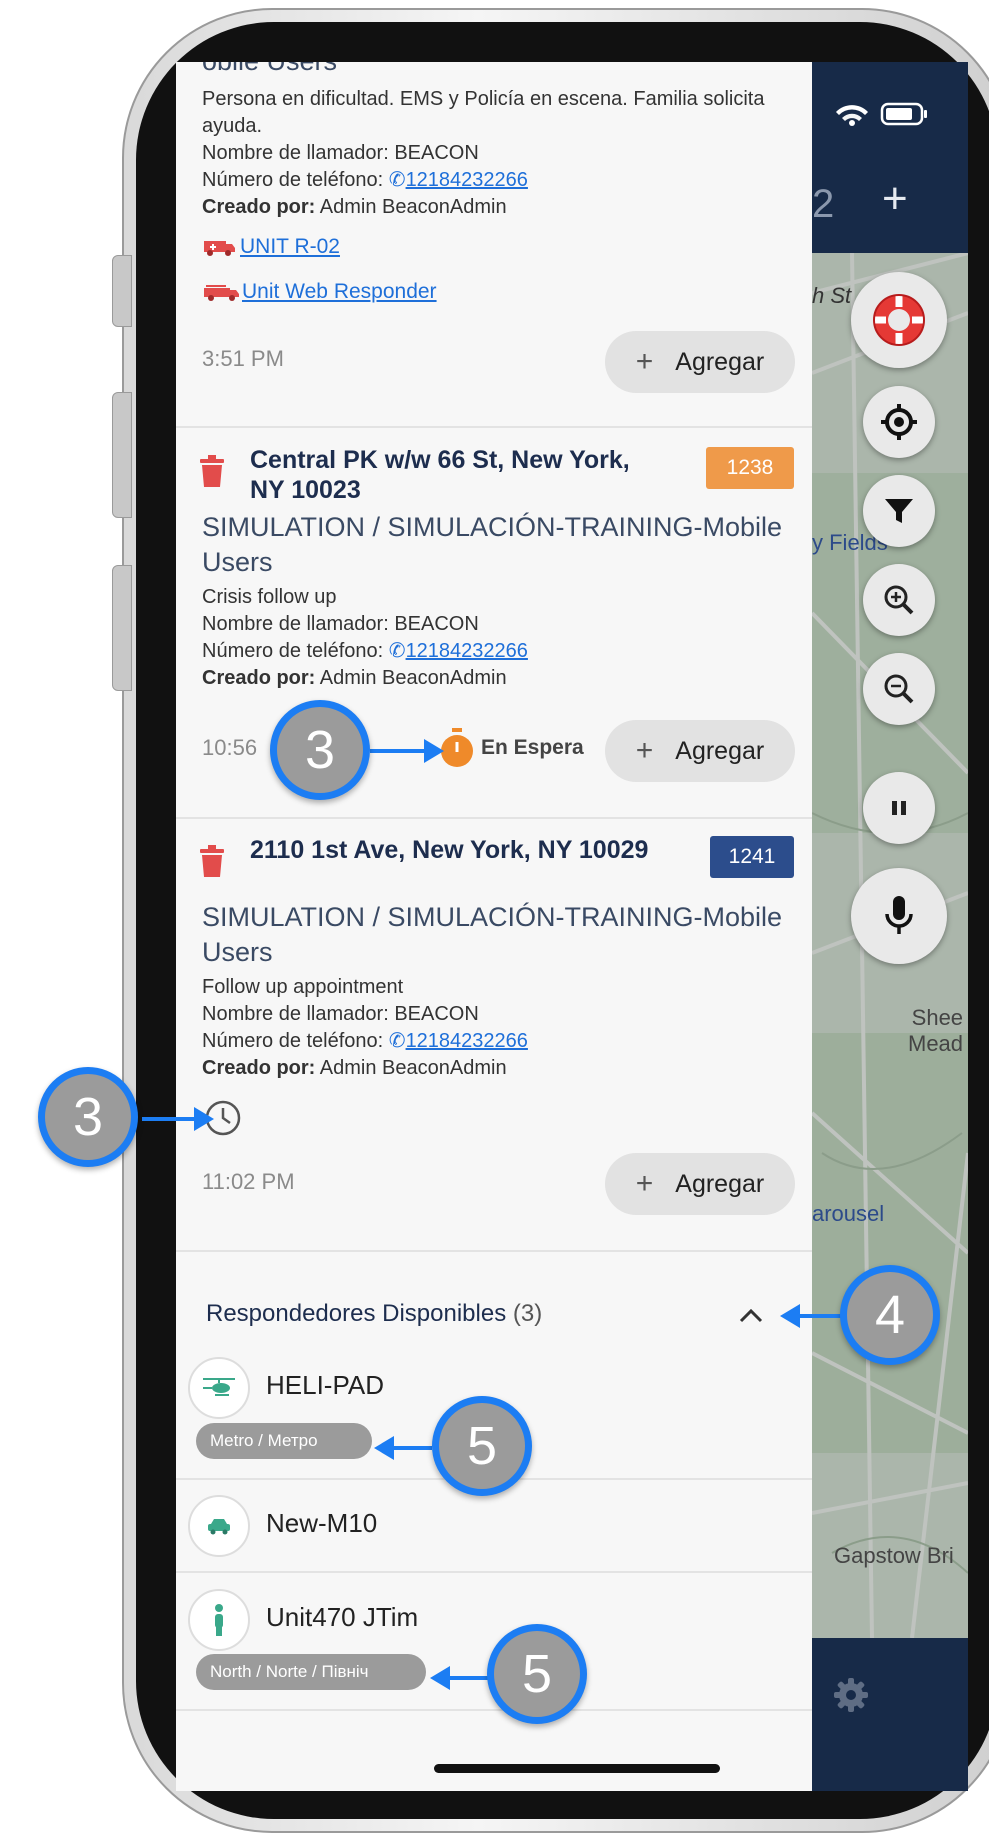 The height and width of the screenshot is (1833, 989). What do you see at coordinates (284, 1441) in the screenshot?
I see `responder-tag: Metro / Метро` at bounding box center [284, 1441].